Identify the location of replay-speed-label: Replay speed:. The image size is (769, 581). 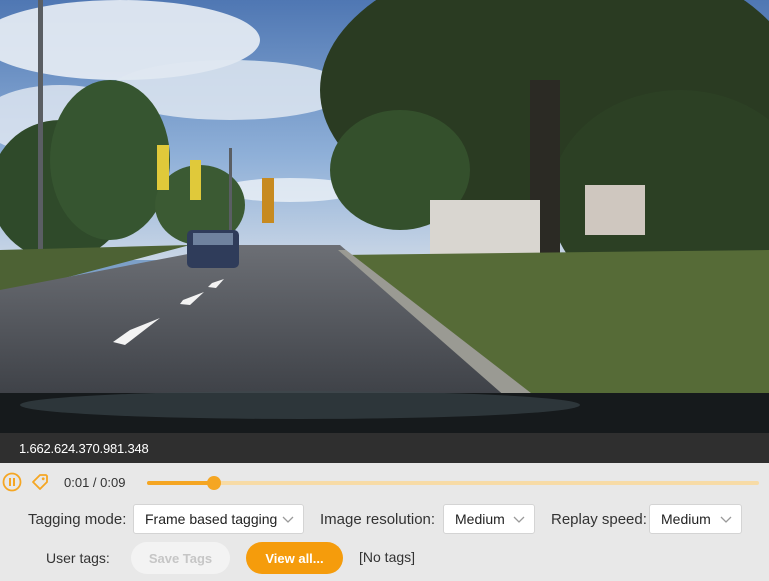
(599, 519).